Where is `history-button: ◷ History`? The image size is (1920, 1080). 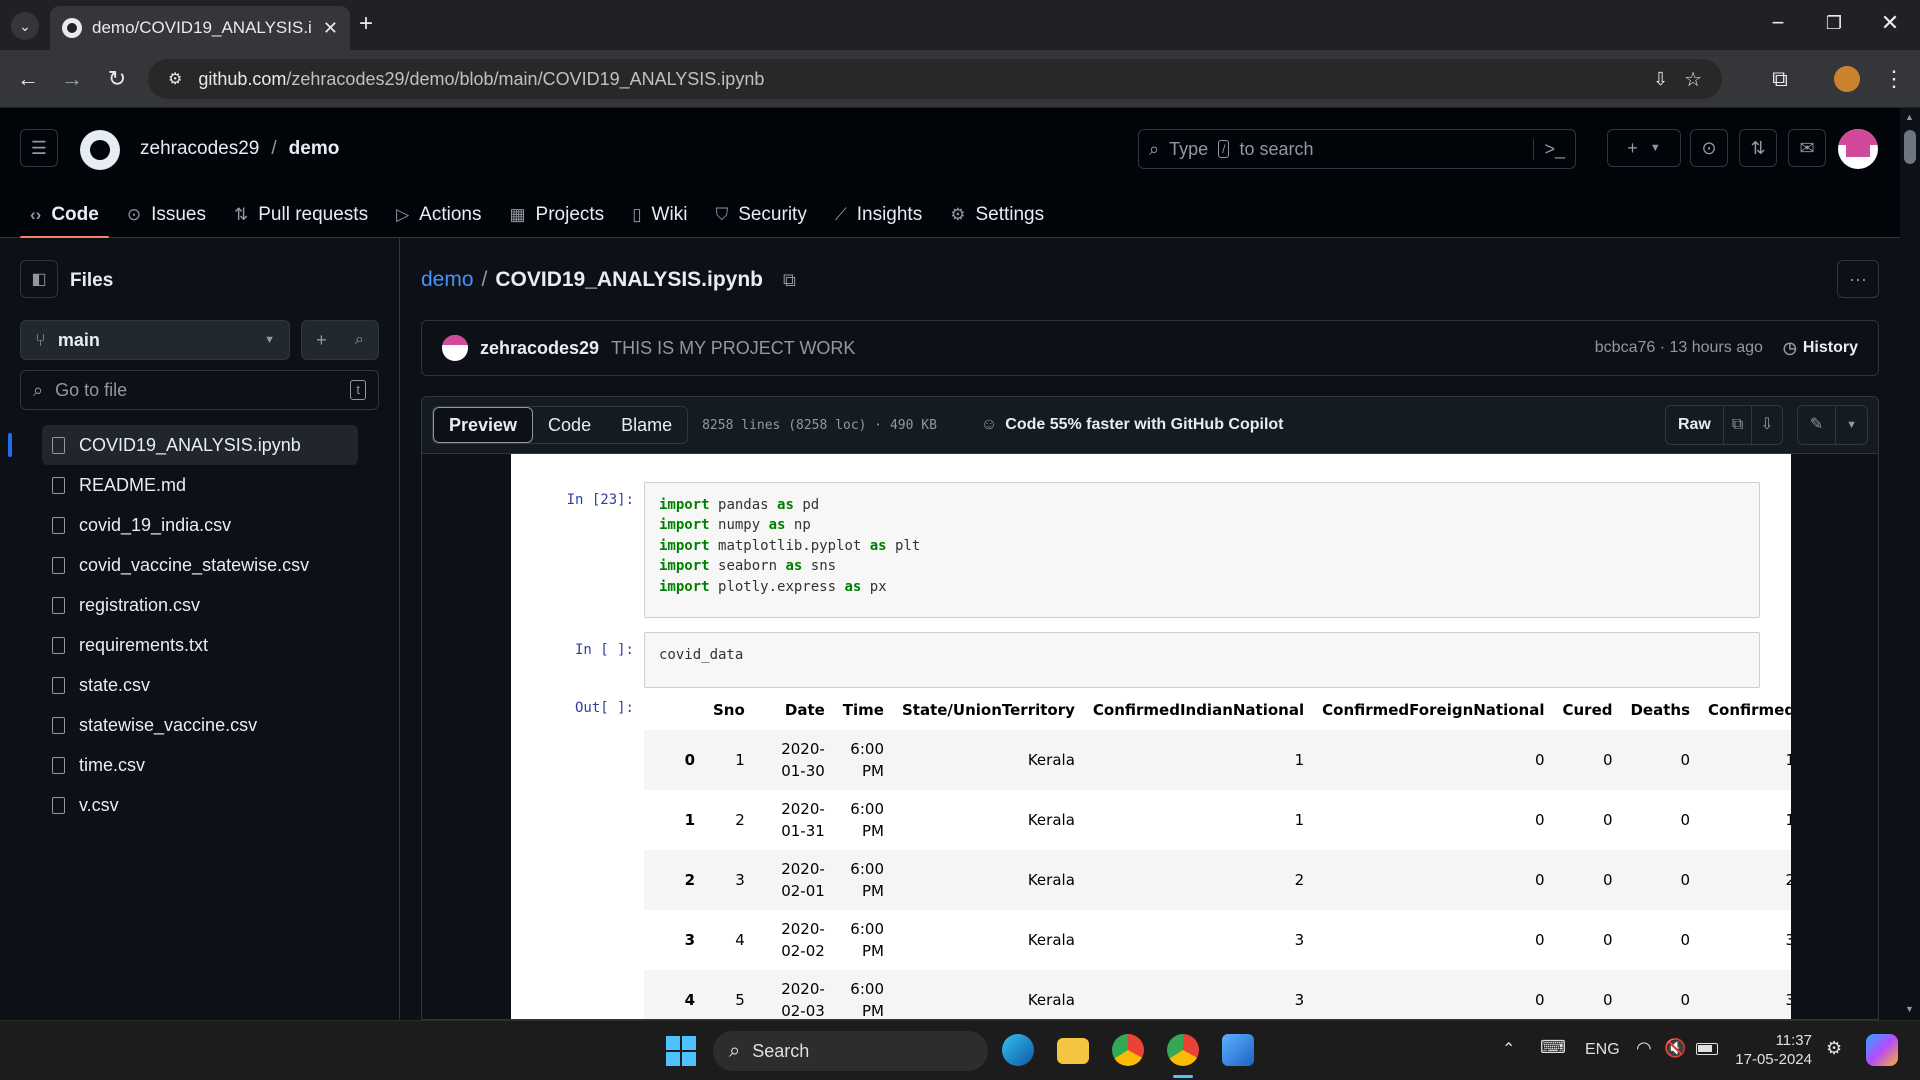
history-button: ◷ History is located at coordinates (1820, 348).